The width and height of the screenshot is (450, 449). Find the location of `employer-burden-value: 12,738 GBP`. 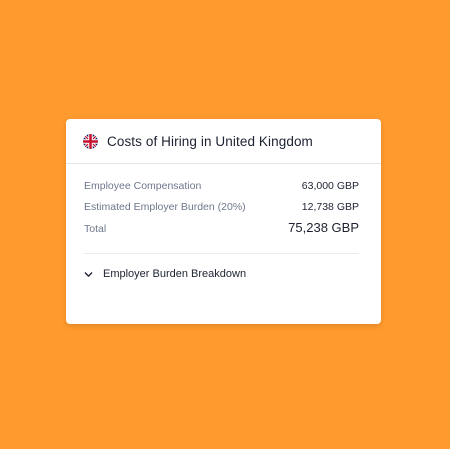

employer-burden-value: 12,738 GBP is located at coordinates (330, 207).